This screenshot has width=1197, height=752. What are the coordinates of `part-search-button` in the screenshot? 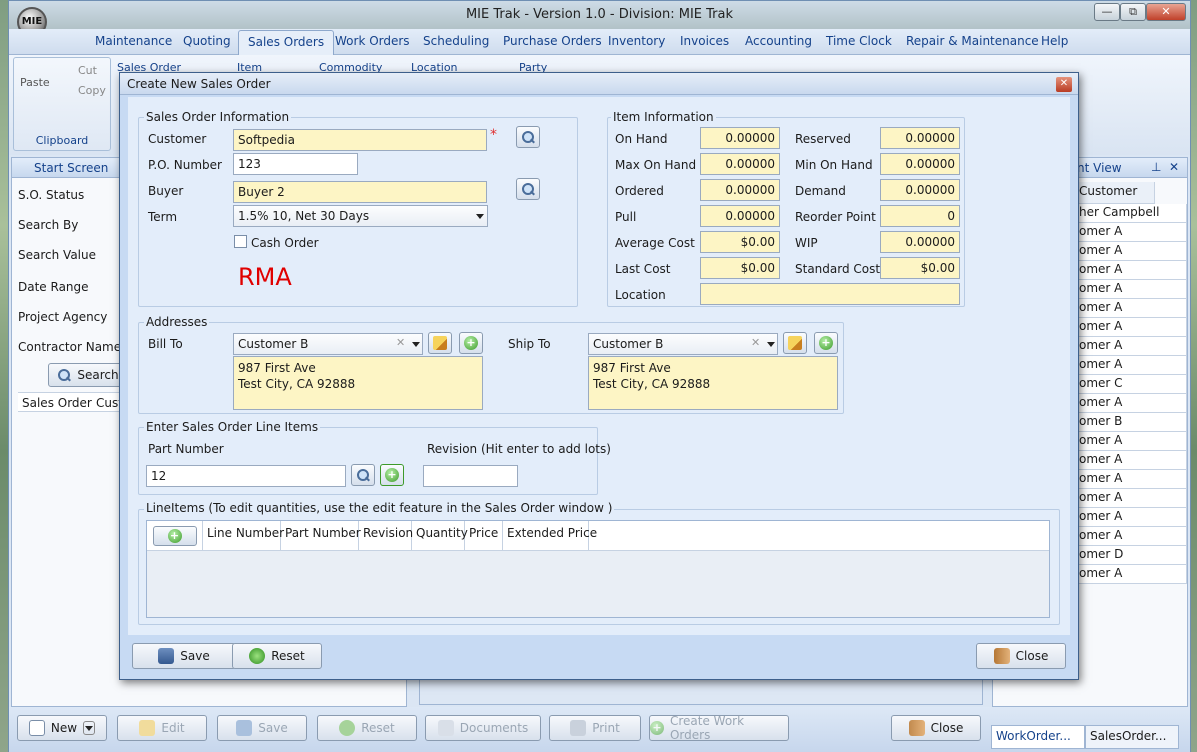 It's located at (363, 475).